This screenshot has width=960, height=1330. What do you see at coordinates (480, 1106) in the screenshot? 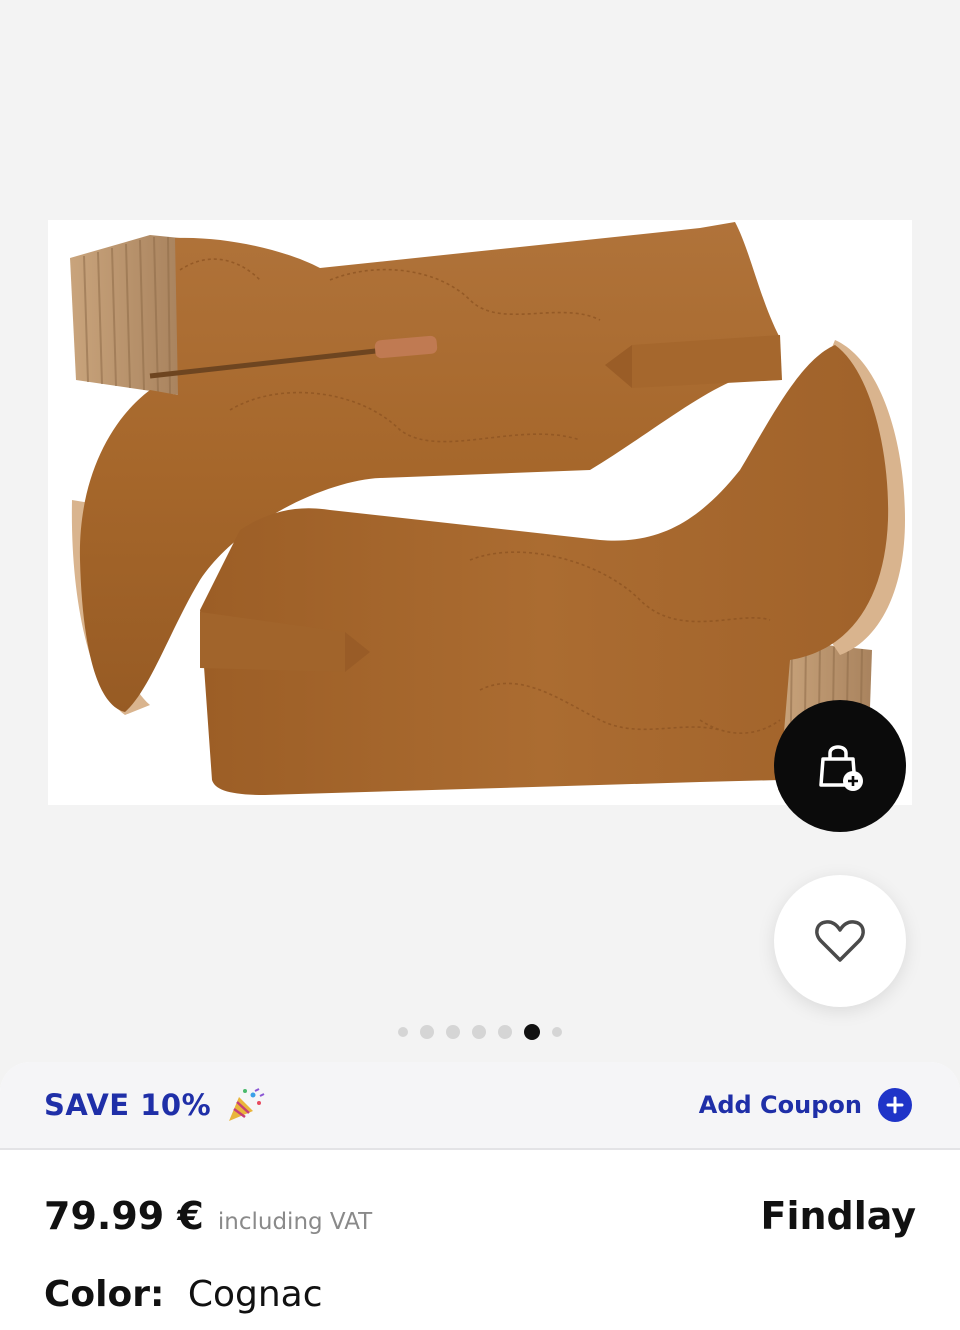
I see `coupon-bar: SAVE 10% Add Coupon` at bounding box center [480, 1106].